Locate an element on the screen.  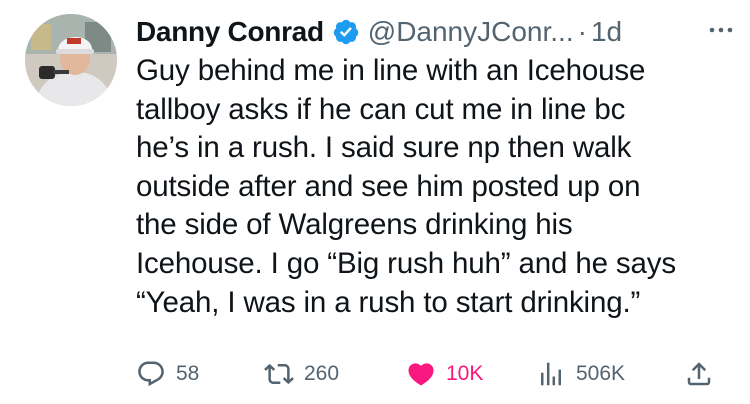
heart-icon is located at coordinates (421, 374).